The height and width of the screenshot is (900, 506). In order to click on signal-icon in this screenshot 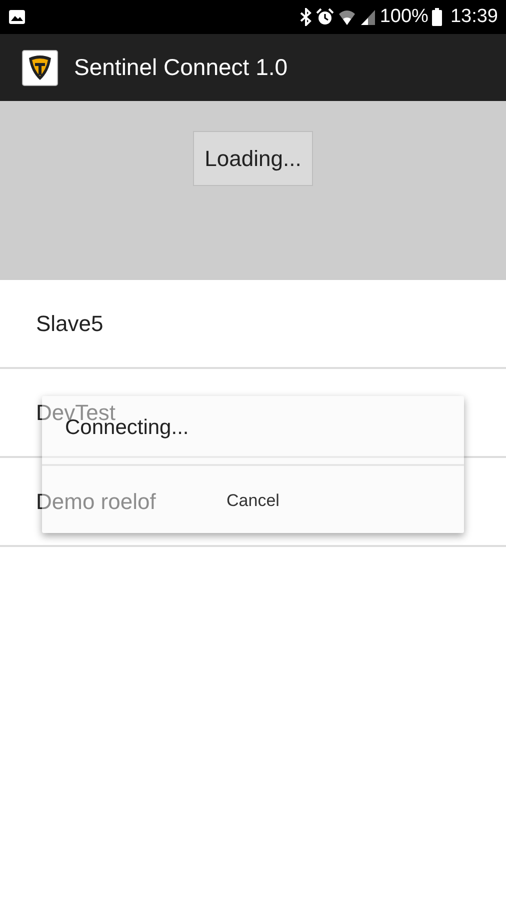, I will do `click(368, 17)`.